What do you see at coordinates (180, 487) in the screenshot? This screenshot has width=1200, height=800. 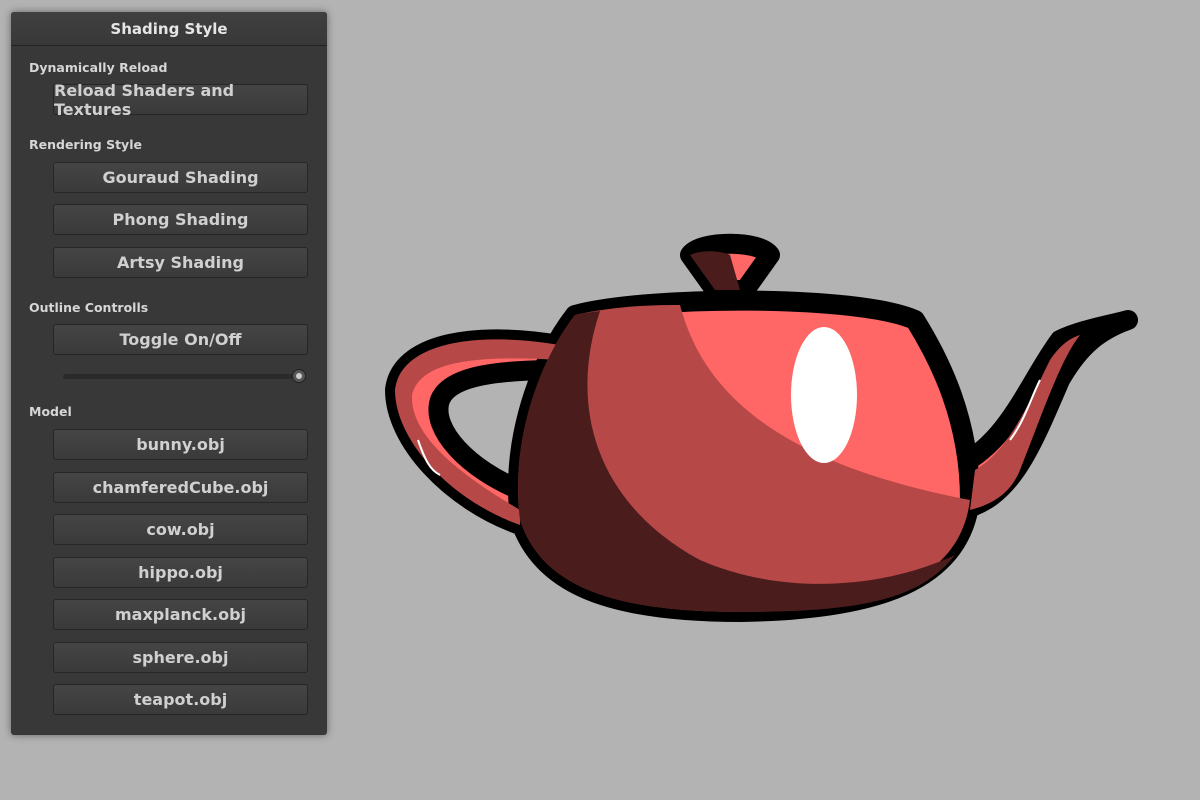 I see `model-button-chamferedcube: chamferedCube.obj` at bounding box center [180, 487].